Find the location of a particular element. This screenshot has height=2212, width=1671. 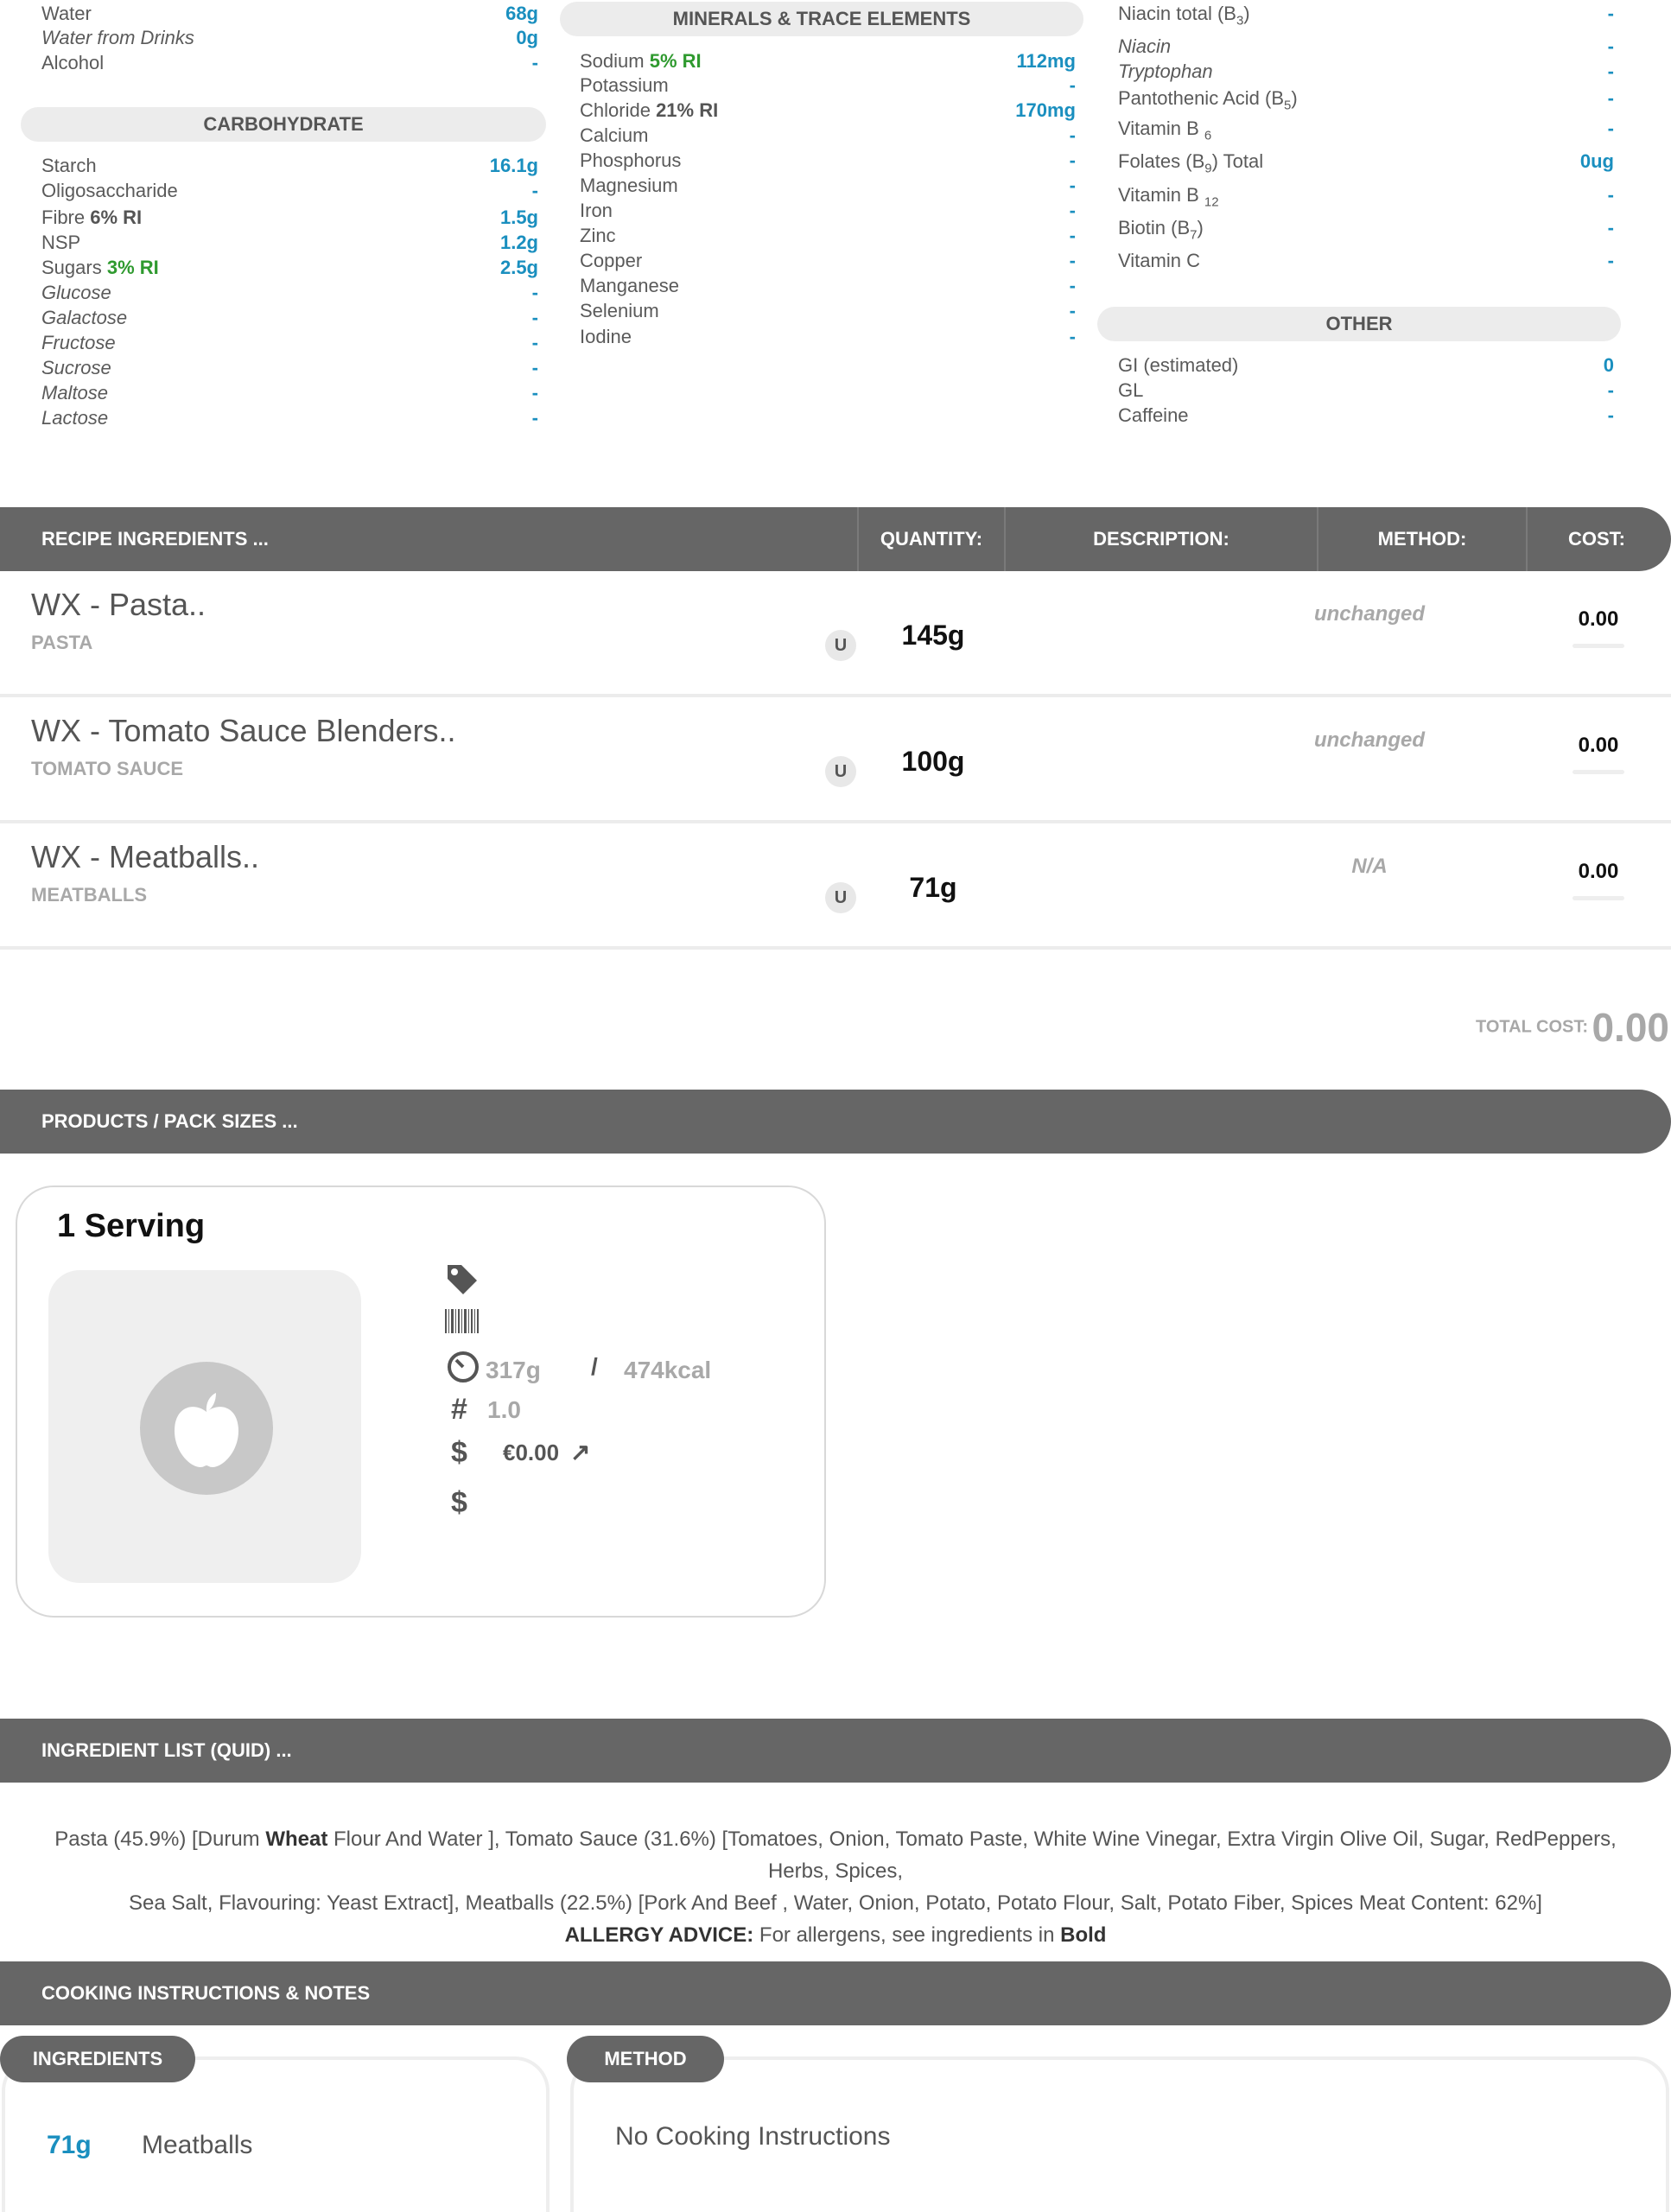

nutrient-label: NSP is located at coordinates (61, 242).